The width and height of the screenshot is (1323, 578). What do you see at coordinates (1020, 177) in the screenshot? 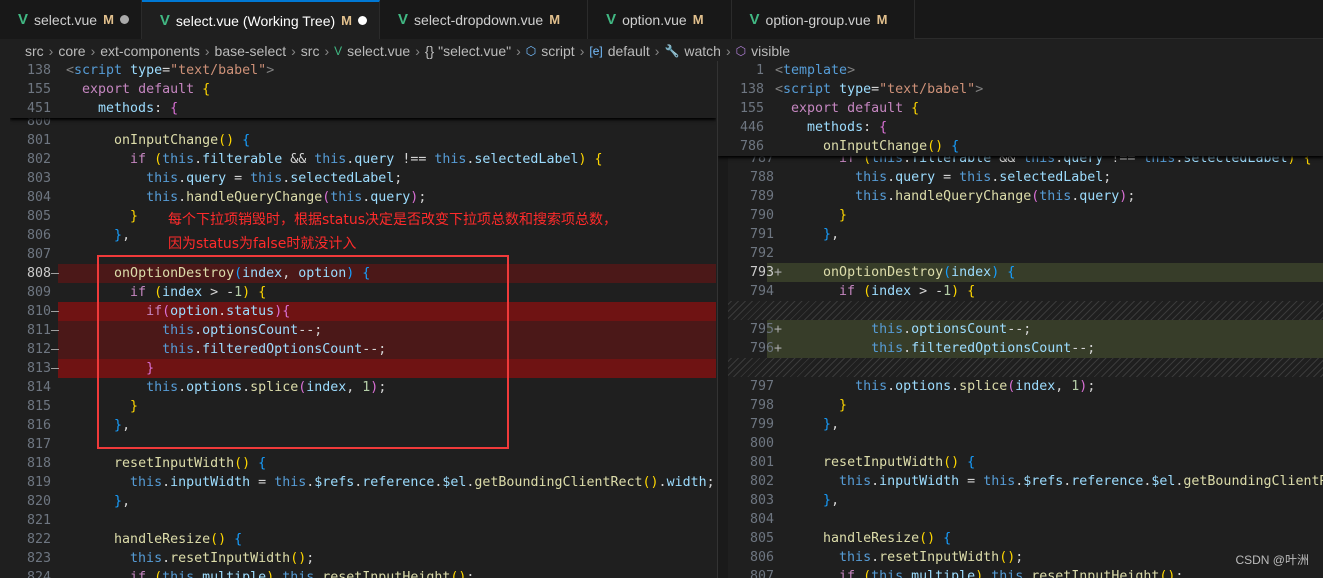
I see `code-line: 788 this.query = this.selectedLabel;` at bounding box center [1020, 177].